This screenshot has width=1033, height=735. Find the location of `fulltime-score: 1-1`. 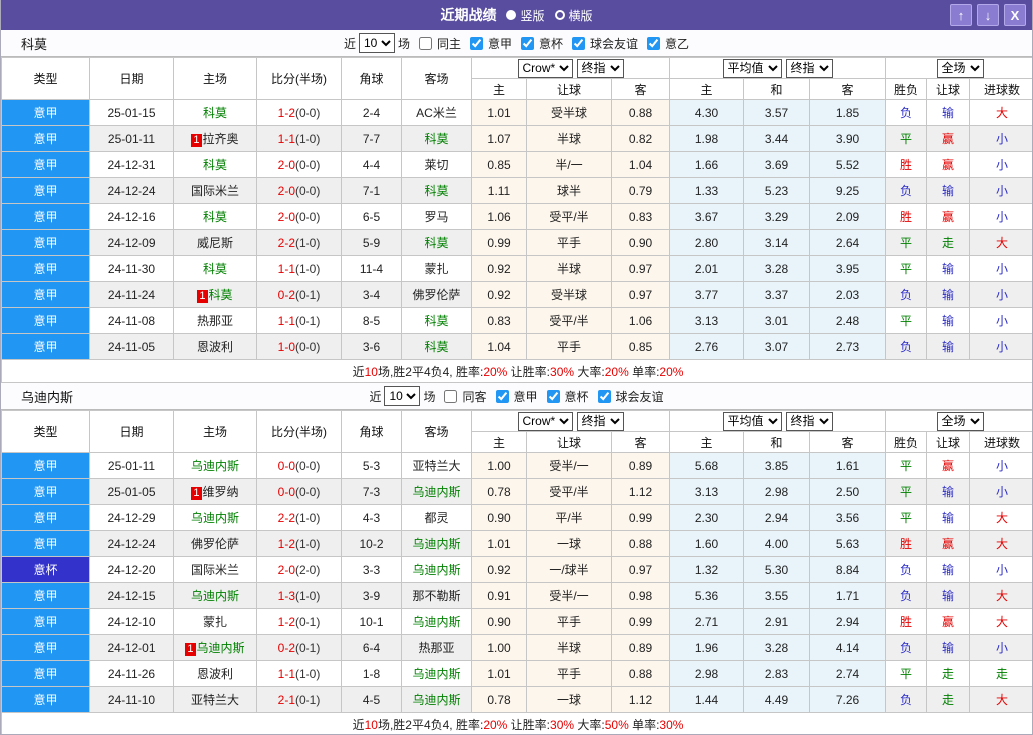

fulltime-score: 1-1 is located at coordinates (286, 138).